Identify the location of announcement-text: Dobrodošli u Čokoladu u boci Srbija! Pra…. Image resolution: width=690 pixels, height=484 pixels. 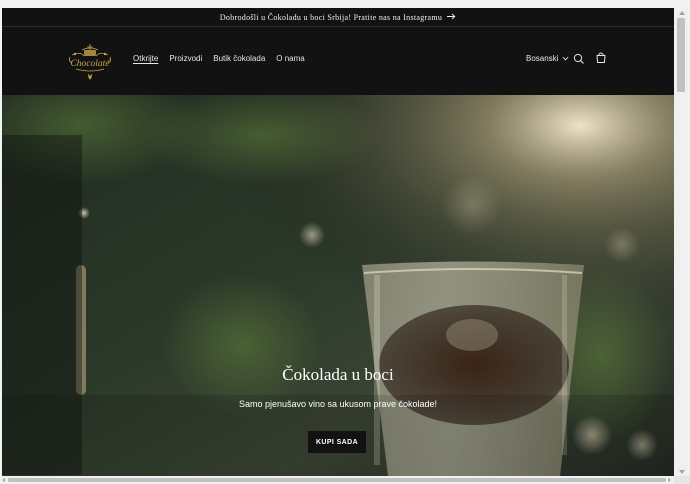
(331, 17).